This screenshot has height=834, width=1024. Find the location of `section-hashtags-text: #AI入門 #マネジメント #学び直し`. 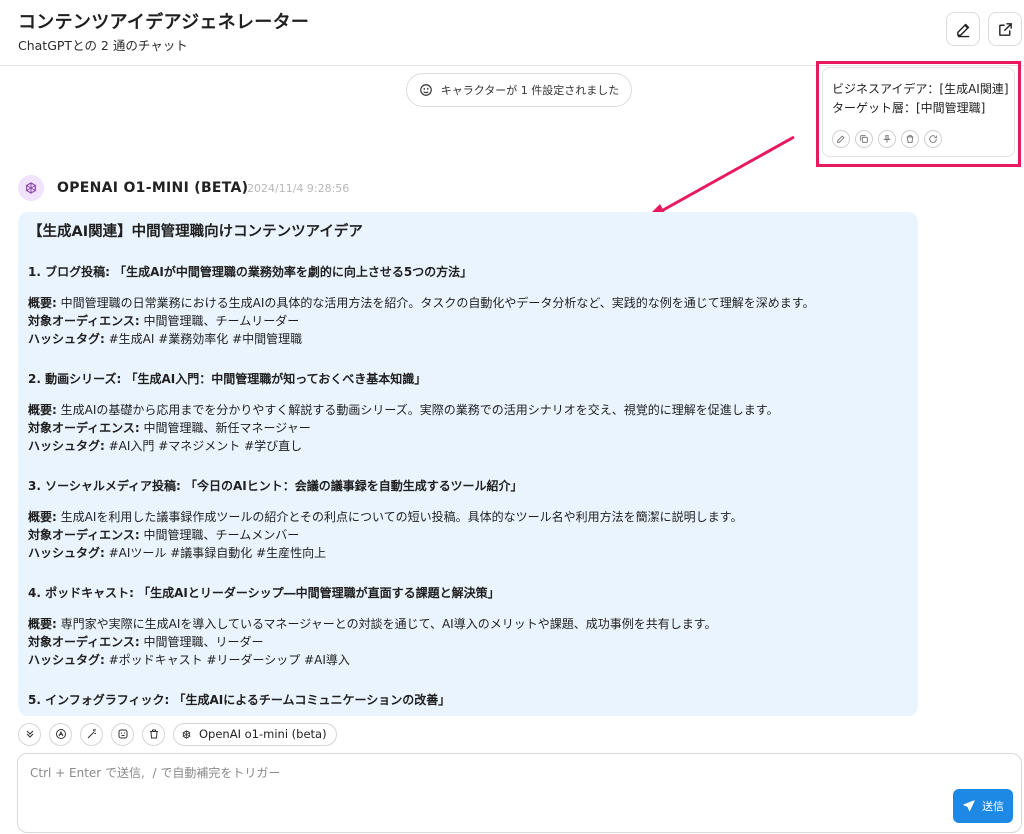

section-hashtags-text: #AI入門 #マネジメント #学び直し is located at coordinates (203, 446).